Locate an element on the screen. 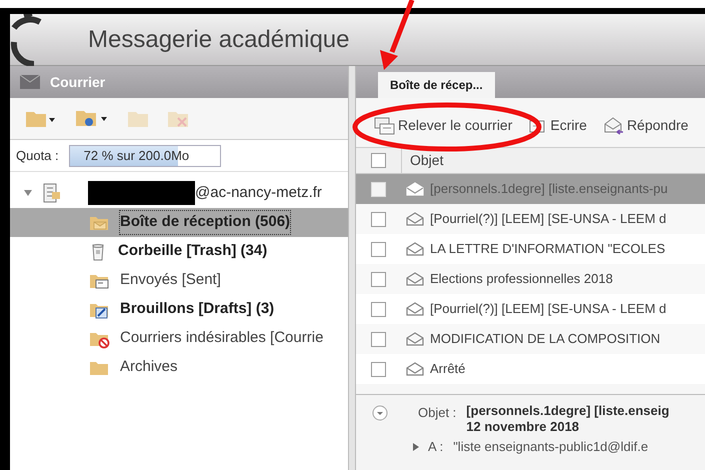 This screenshot has height=470, width=705. message-subject: MODIFICATION DE LA COMPOSITION is located at coordinates (545, 339).